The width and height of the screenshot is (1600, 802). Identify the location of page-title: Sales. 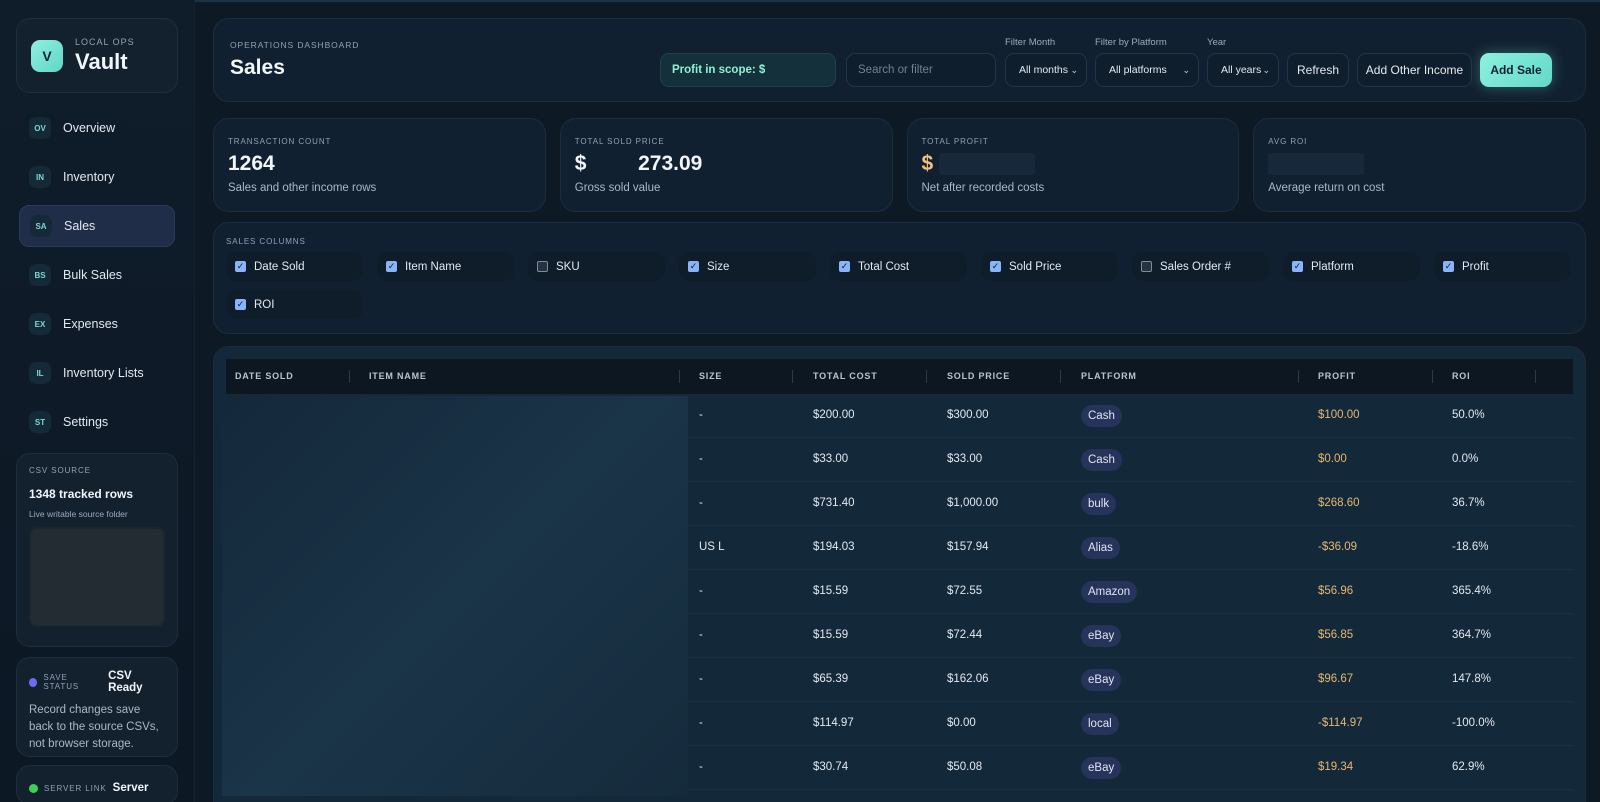
(257, 67).